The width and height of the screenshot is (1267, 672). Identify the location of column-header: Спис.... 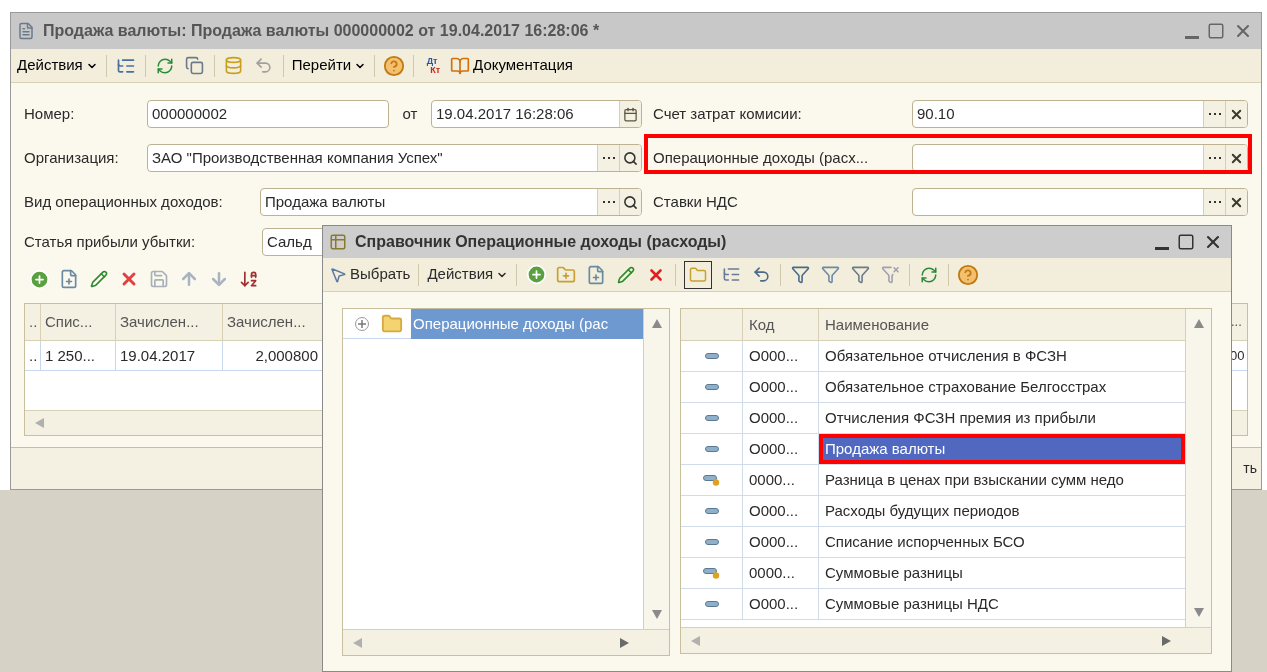
(78, 322).